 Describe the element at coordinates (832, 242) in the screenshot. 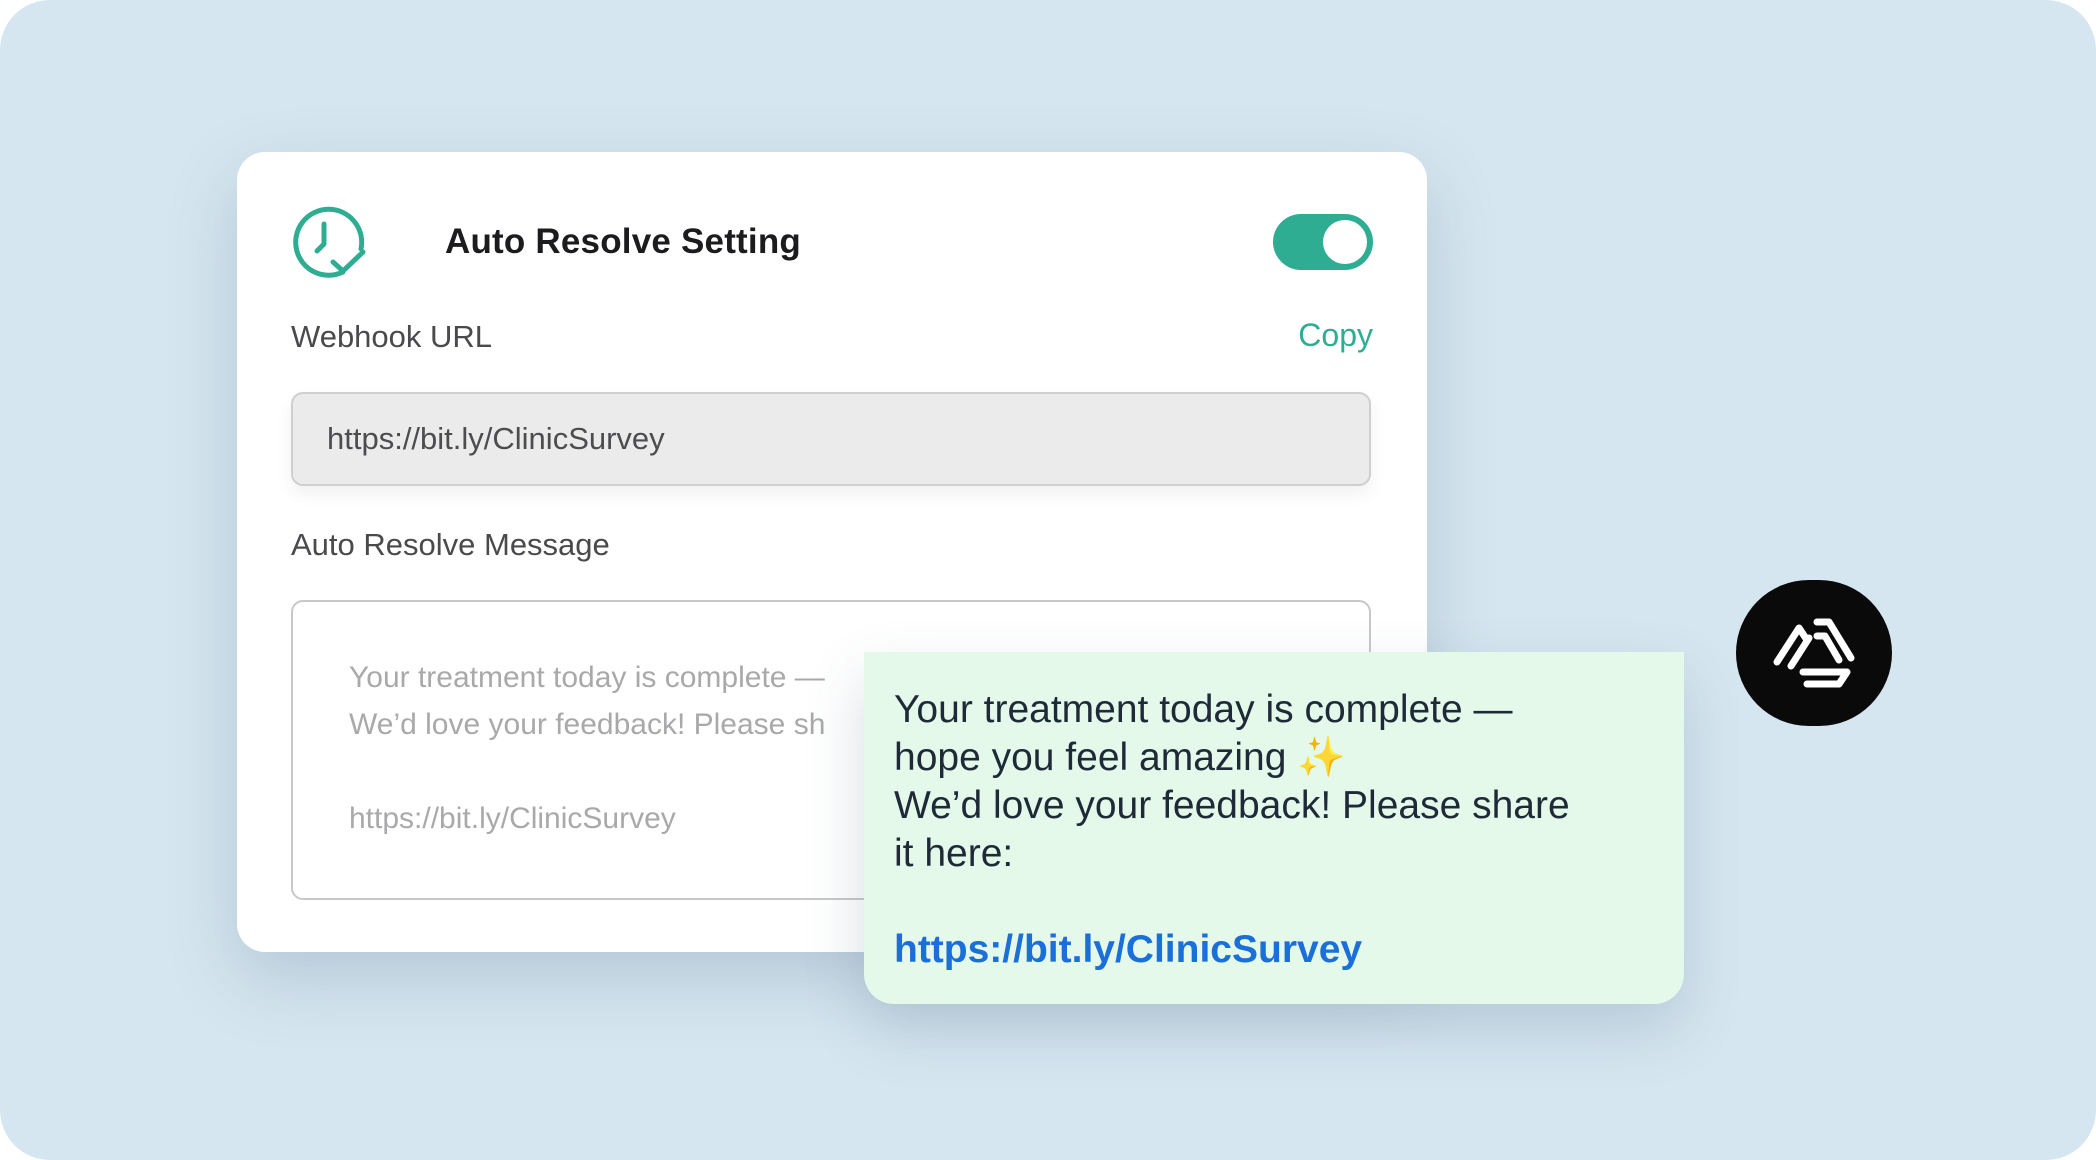

I see `card-header: Auto Resolve Setting` at that location.